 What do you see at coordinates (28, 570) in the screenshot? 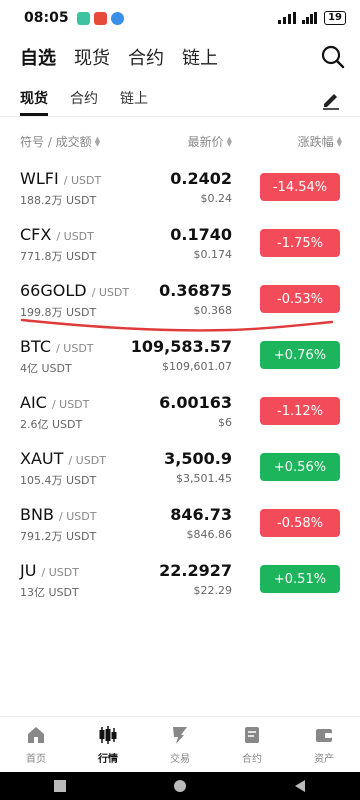
I see `base-symbol: JU` at bounding box center [28, 570].